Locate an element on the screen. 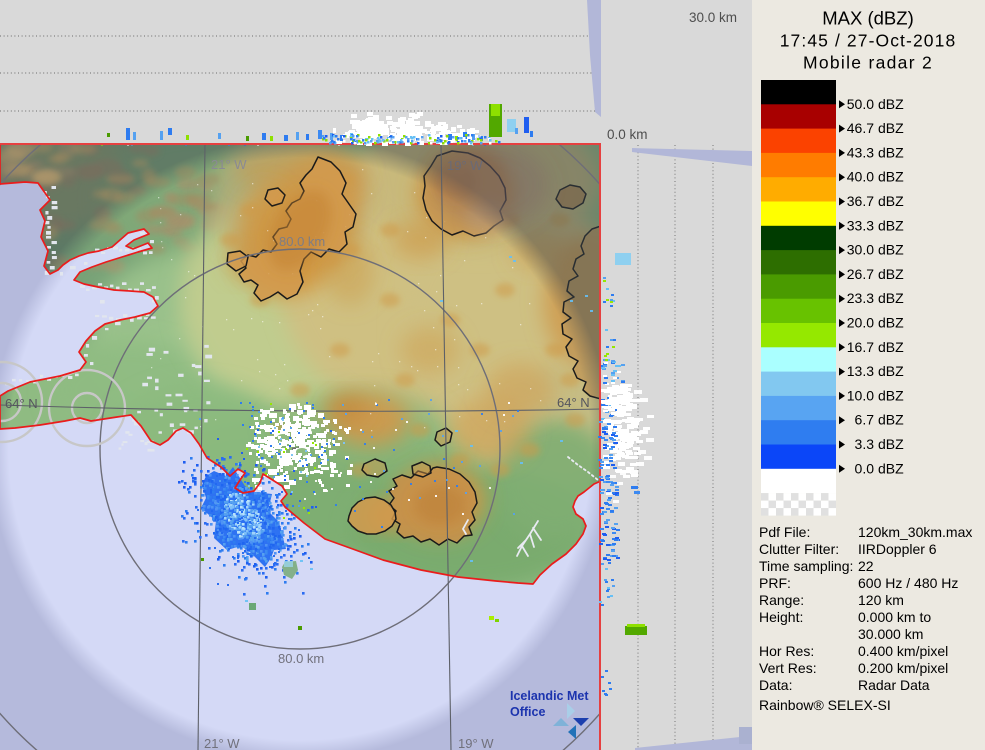 Image resolution: width=985 pixels, height=750 pixels. svg-text: IIRDoppler 6 is located at coordinates (897, 549).